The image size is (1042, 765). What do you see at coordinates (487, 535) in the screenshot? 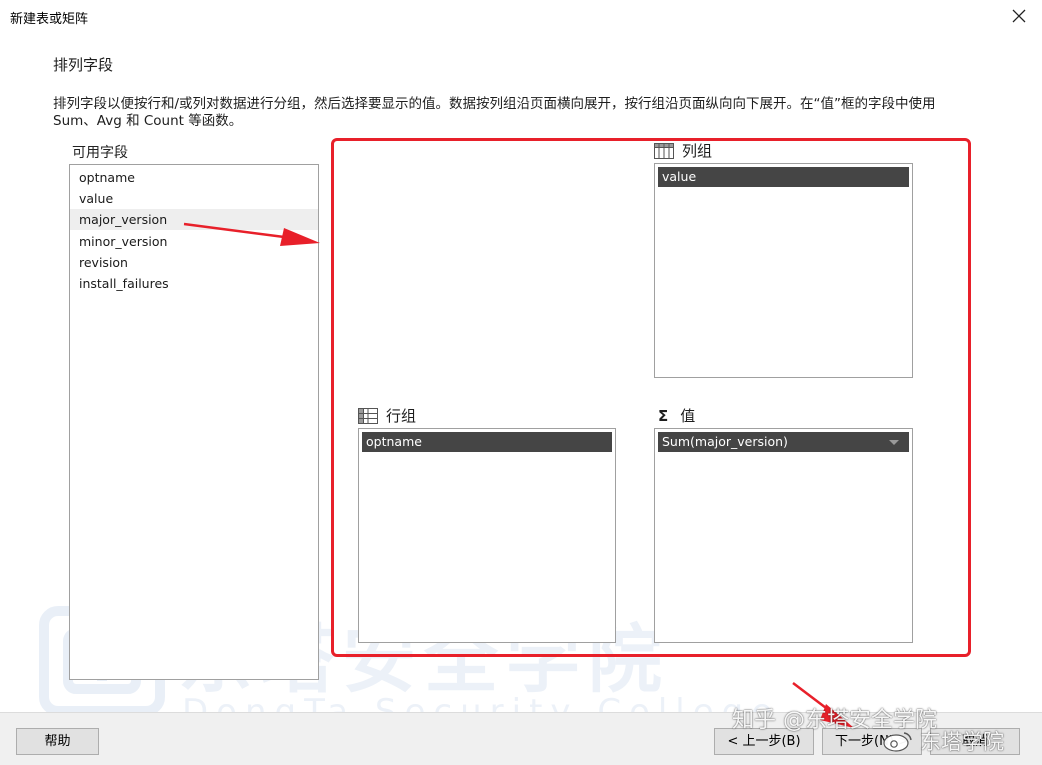
I see `row-groups-box: optname` at bounding box center [487, 535].